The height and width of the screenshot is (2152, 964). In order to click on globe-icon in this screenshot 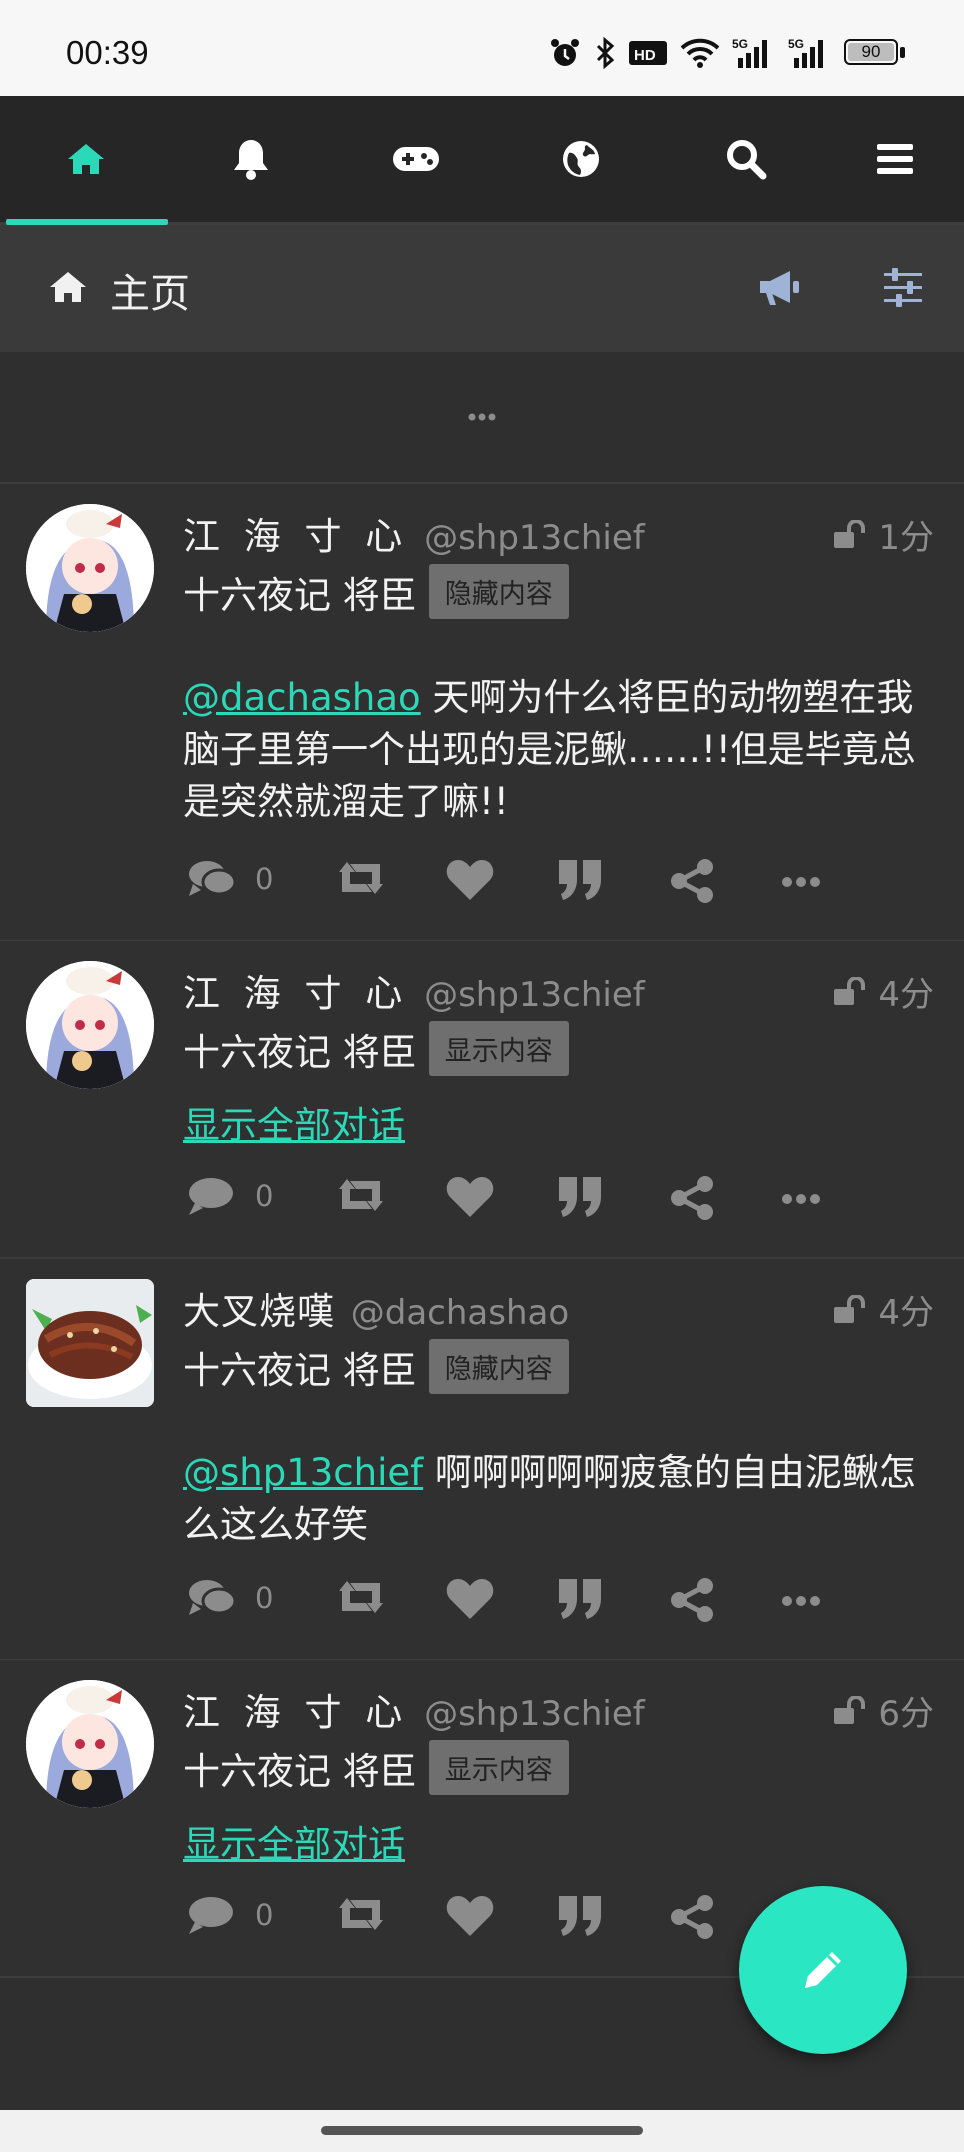, I will do `click(580, 159)`.